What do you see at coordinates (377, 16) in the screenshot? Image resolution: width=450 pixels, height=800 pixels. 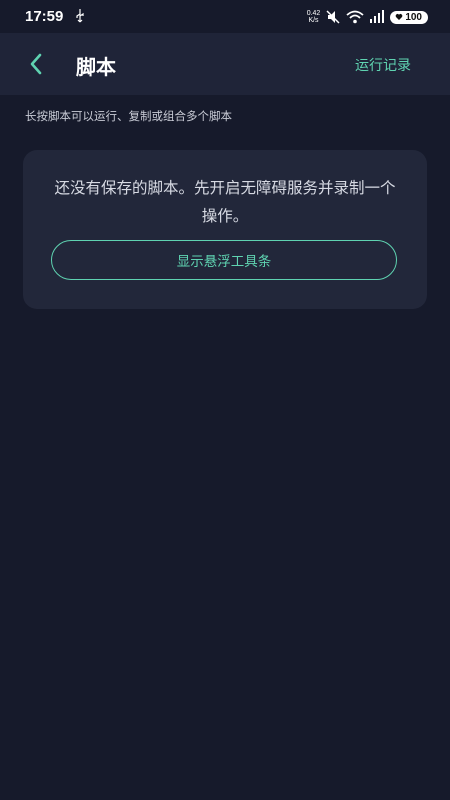 I see `signal-icon` at bounding box center [377, 16].